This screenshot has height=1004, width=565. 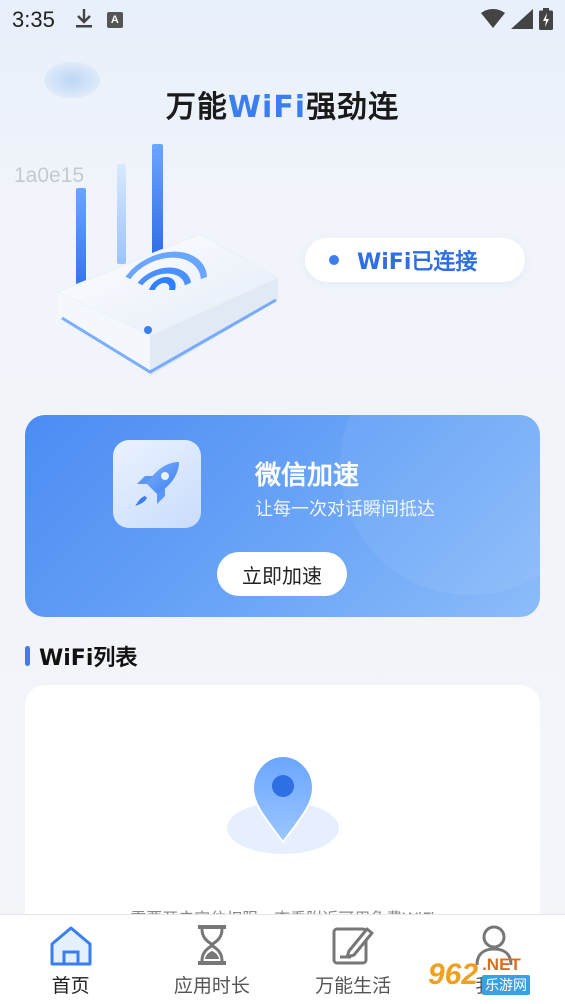 I want to click on nav-label-app-usage: 应用时长, so click(x=211, y=986).